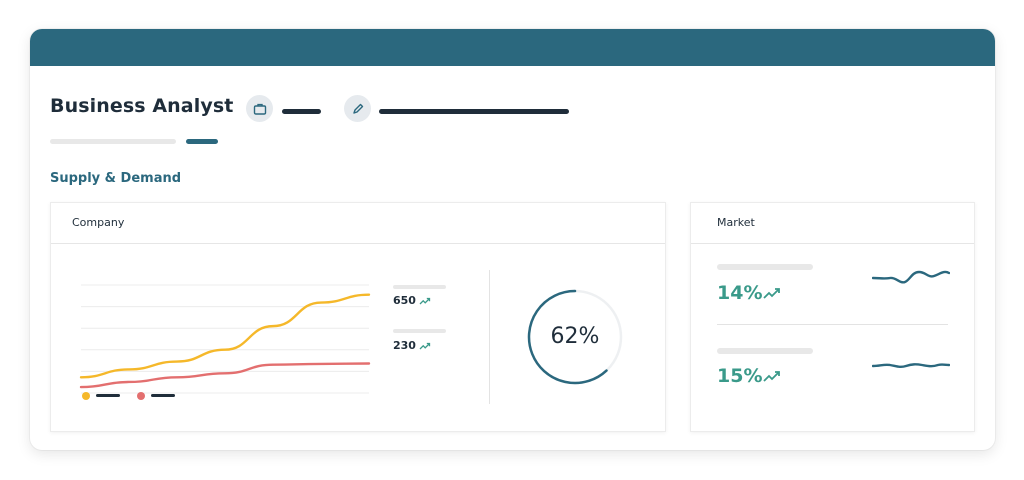  What do you see at coordinates (832, 324) in the screenshot?
I see `market-divider` at bounding box center [832, 324].